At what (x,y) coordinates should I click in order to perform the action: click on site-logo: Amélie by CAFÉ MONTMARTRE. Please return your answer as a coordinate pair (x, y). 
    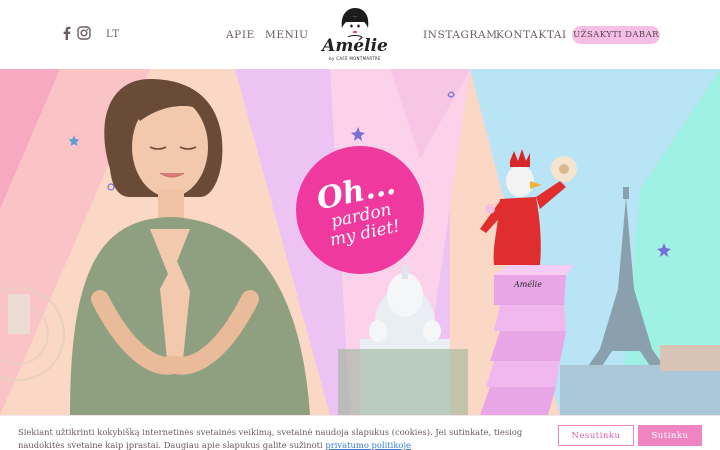
    Looking at the image, I should click on (355, 35).